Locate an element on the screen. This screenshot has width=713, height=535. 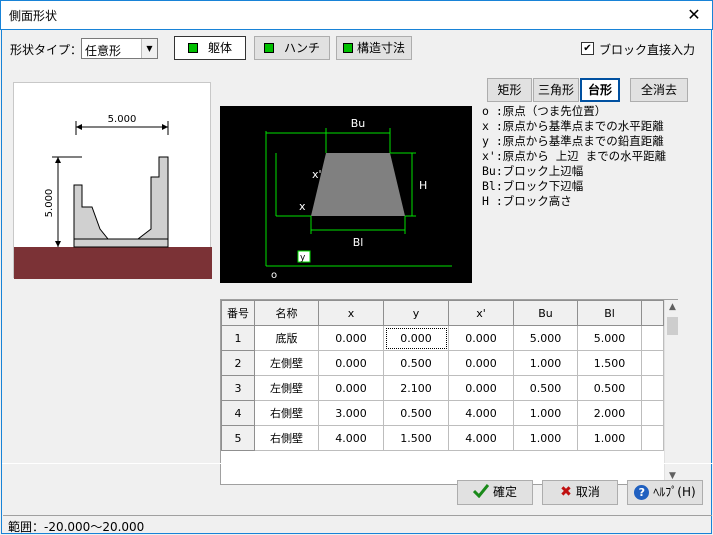
cell-y: 1.500 is located at coordinates (416, 438).